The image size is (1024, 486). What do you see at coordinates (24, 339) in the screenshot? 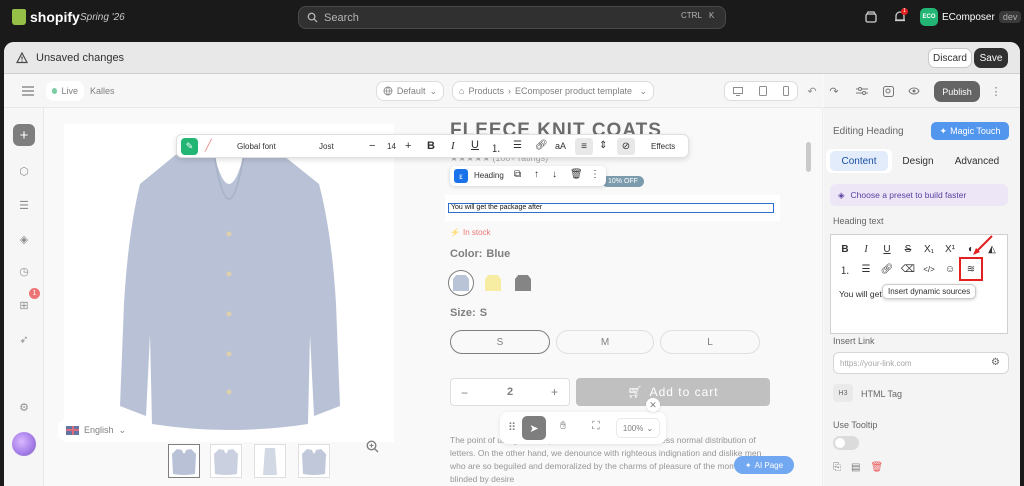
I see `rocket-icon: ➶` at bounding box center [24, 339].